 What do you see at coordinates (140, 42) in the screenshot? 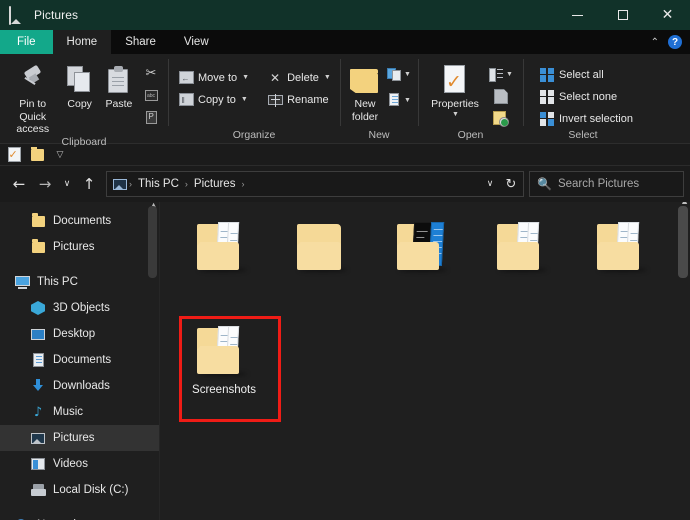
I see `tab-share: Share` at bounding box center [140, 42].